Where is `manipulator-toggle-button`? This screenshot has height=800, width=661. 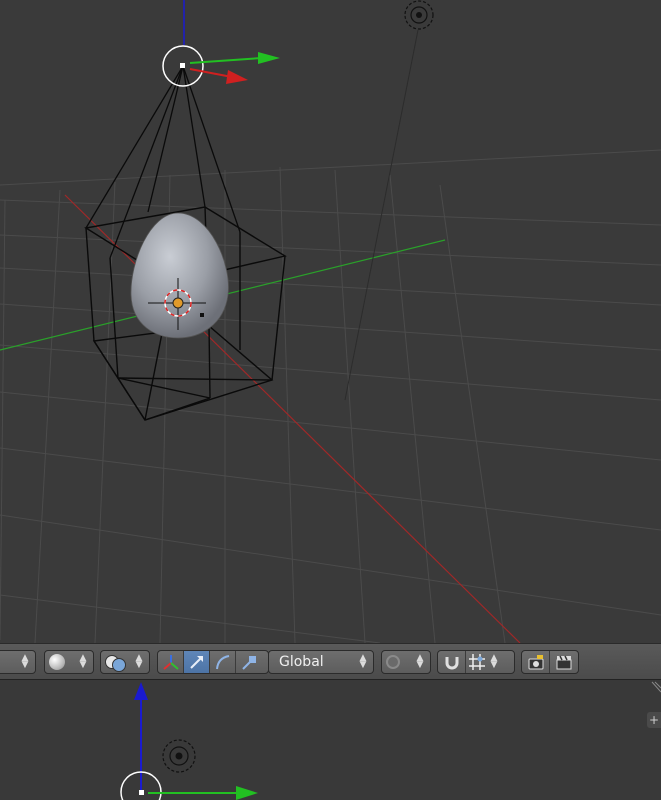
manipulator-toggle-button is located at coordinates (171, 662).